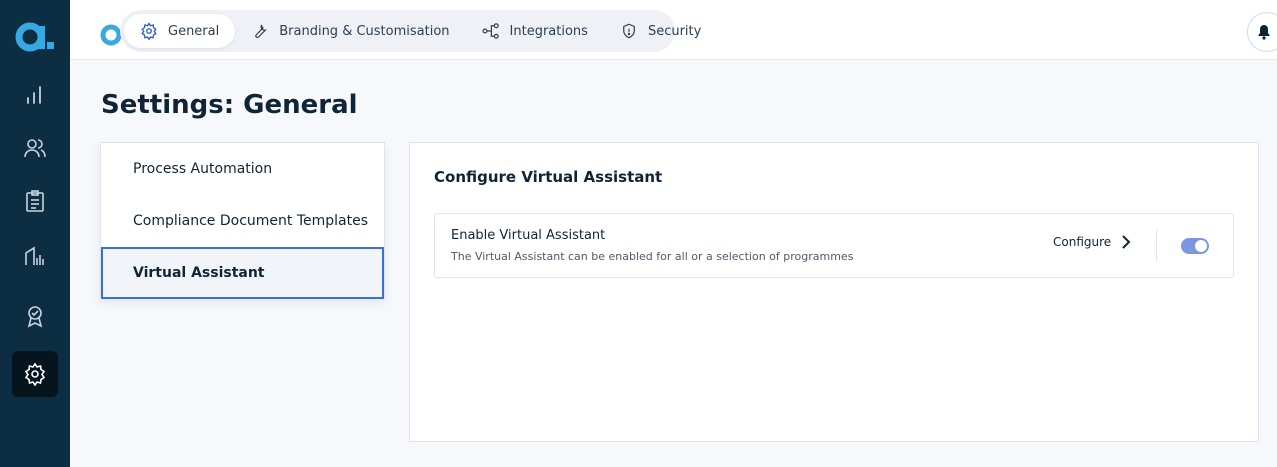  I want to click on card-title: Enable Virtual Assistant, so click(528, 235).